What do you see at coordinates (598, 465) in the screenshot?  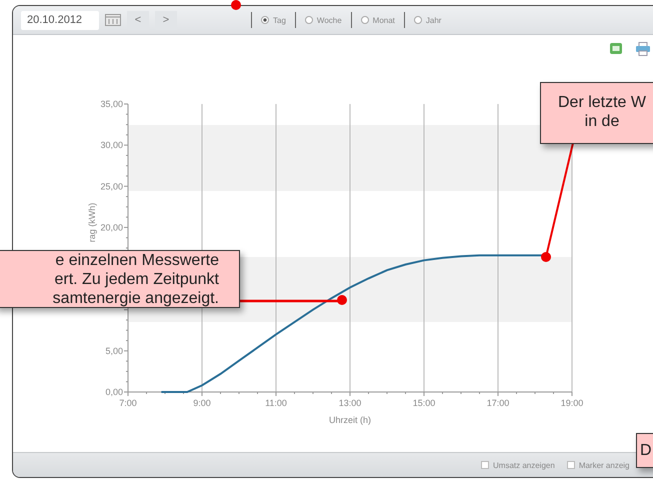 I see `option-checkbox: Marker anzeig` at bounding box center [598, 465].